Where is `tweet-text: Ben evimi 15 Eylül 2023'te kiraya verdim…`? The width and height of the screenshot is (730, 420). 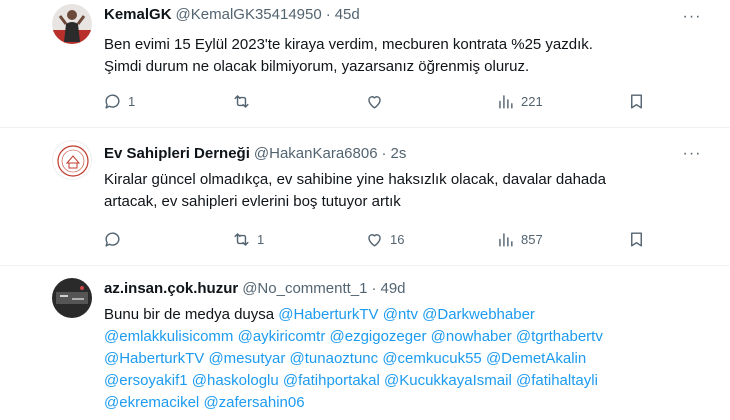 tweet-text: Ben evimi 15 Eylül 2023'te kiraya verdim… is located at coordinates (404, 56).